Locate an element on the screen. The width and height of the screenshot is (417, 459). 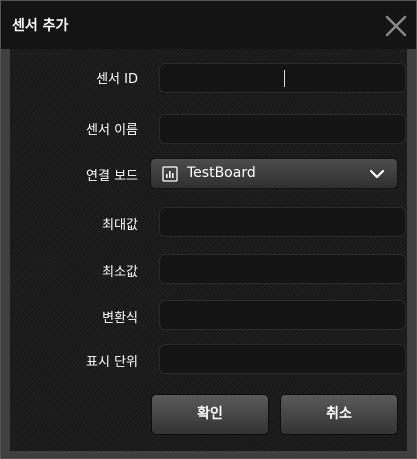
formula-label: 변환식 is located at coordinates (120, 318).